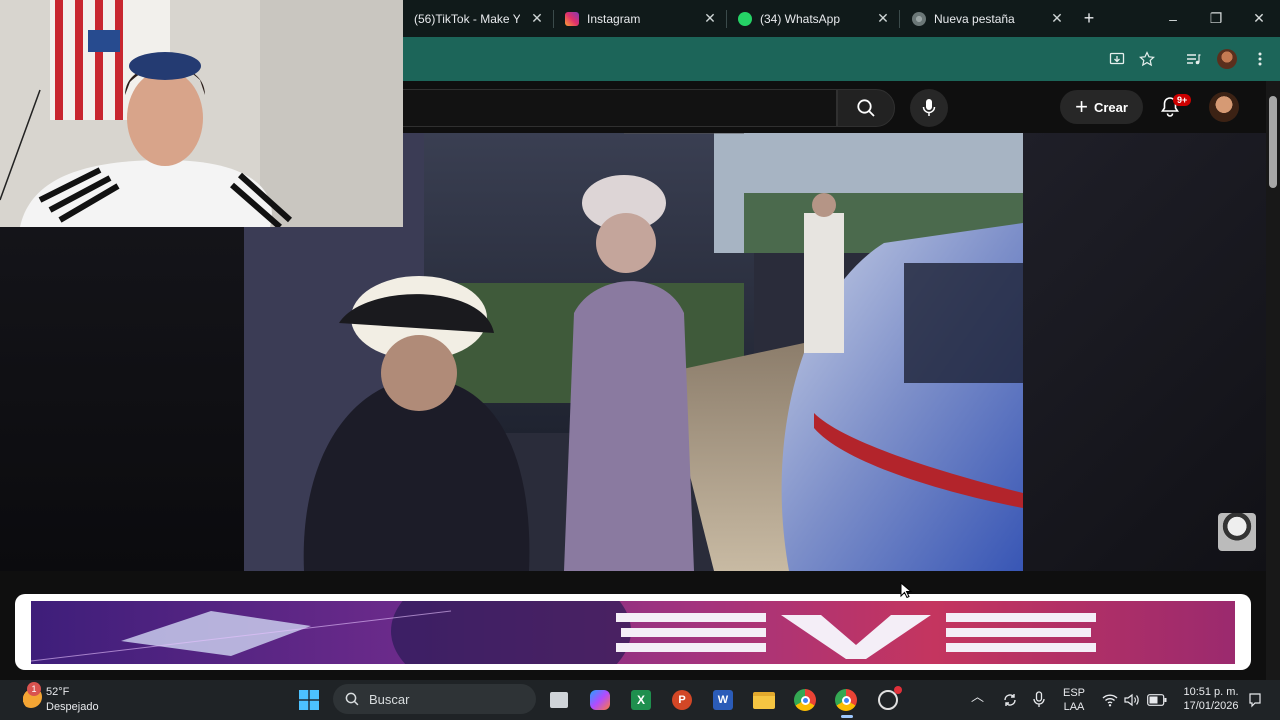 This screenshot has height=720, width=1280. I want to click on microphone-icon, so click(929, 107).